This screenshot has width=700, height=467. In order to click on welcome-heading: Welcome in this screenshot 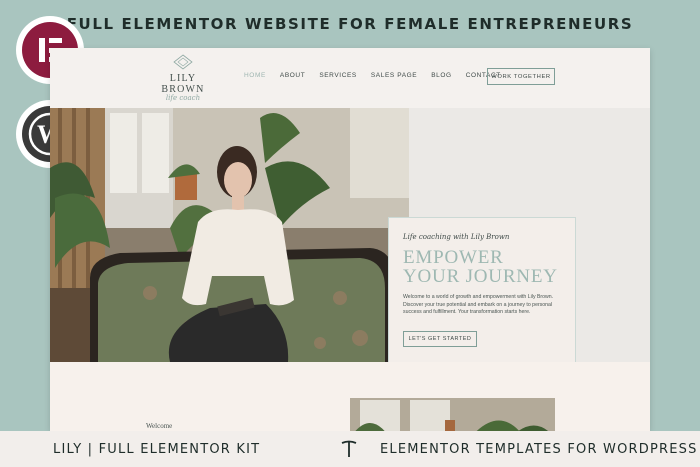, I will do `click(159, 426)`.